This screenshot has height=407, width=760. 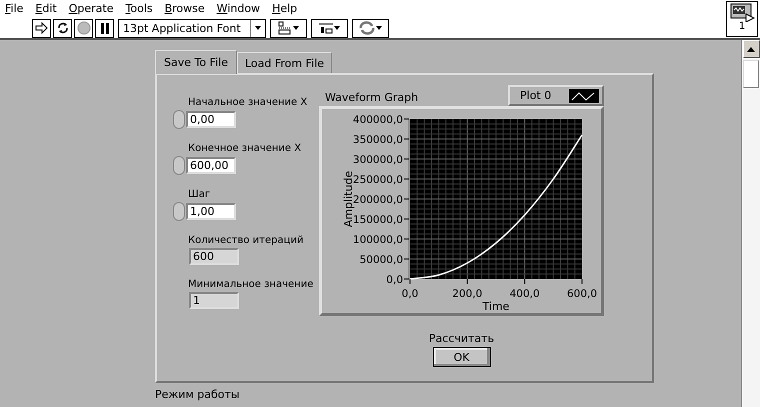 What do you see at coordinates (377, 240) in the screenshot?
I see `y-tick-label: 100000,0` at bounding box center [377, 240].